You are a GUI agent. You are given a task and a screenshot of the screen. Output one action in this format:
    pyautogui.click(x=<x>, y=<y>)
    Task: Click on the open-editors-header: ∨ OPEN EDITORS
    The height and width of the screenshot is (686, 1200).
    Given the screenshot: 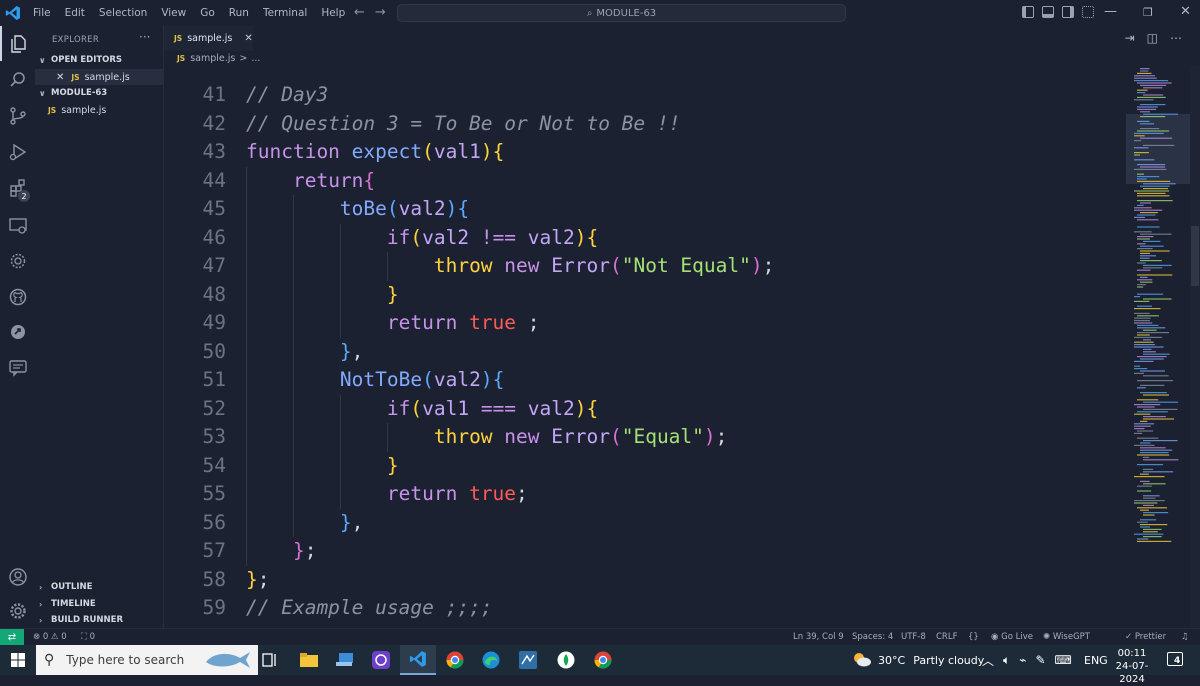 What is the action you would take?
    pyautogui.click(x=80, y=60)
    